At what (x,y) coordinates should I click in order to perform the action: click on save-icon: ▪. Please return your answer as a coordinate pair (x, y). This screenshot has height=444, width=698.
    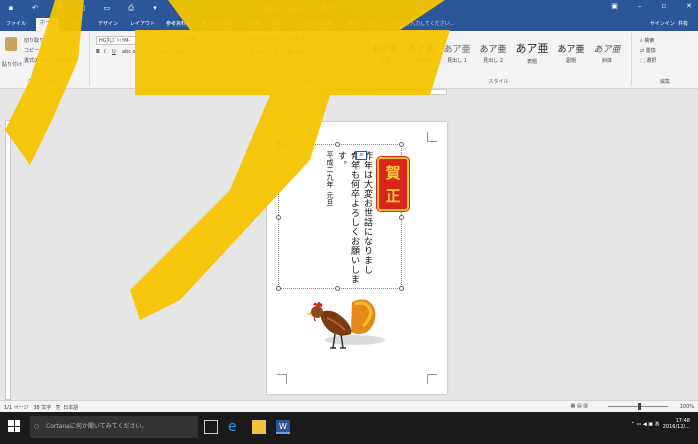
    Looking at the image, I should click on (11, 8).